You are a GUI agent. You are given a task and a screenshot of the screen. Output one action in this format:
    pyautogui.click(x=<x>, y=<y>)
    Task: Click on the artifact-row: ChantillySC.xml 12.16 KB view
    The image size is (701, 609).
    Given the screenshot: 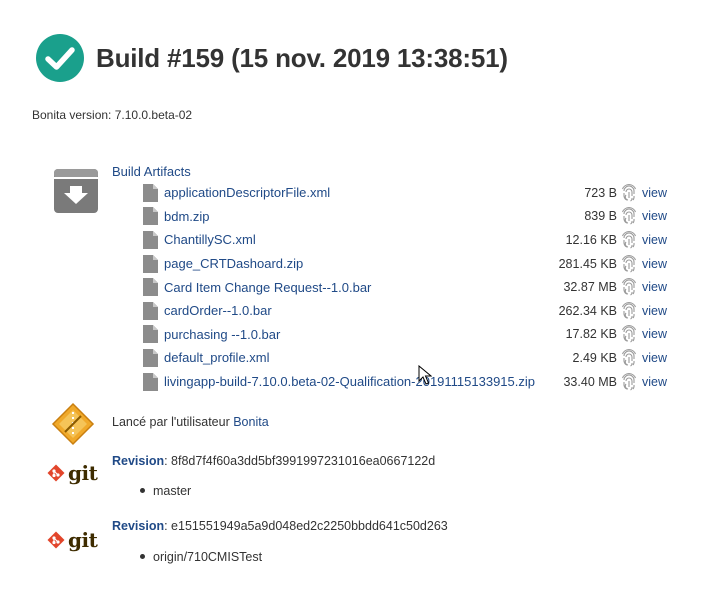 What is the action you would take?
    pyautogui.click(x=408, y=240)
    